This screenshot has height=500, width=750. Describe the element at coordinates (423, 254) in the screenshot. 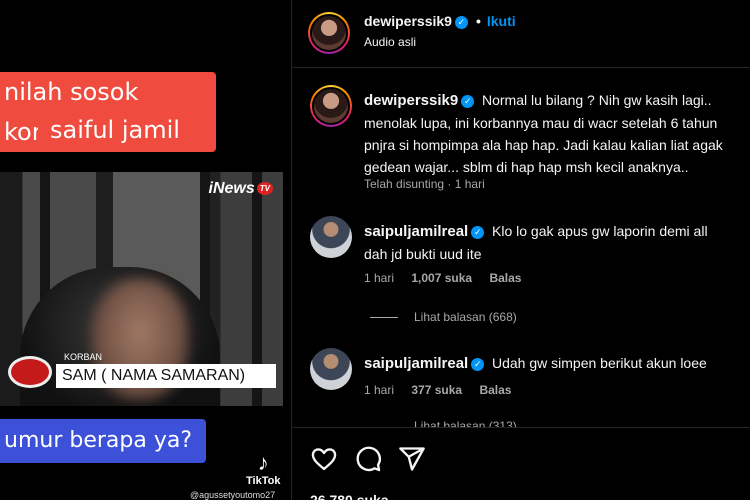

I see `comment-line: dah jd bukti uud ite` at that location.